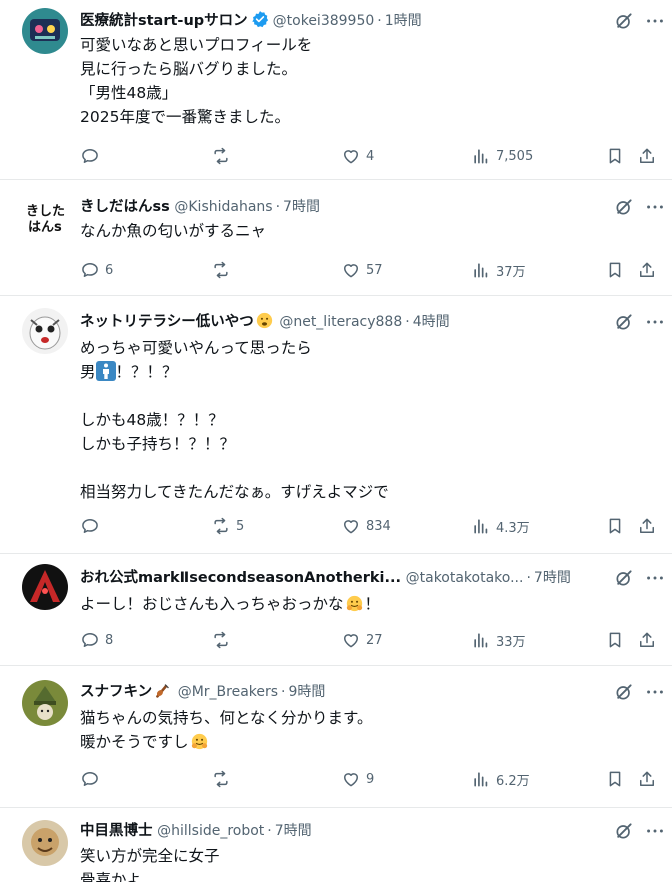 The width and height of the screenshot is (672, 882). Describe the element at coordinates (357, 156) in the screenshot. I see `like-button: 4` at that location.